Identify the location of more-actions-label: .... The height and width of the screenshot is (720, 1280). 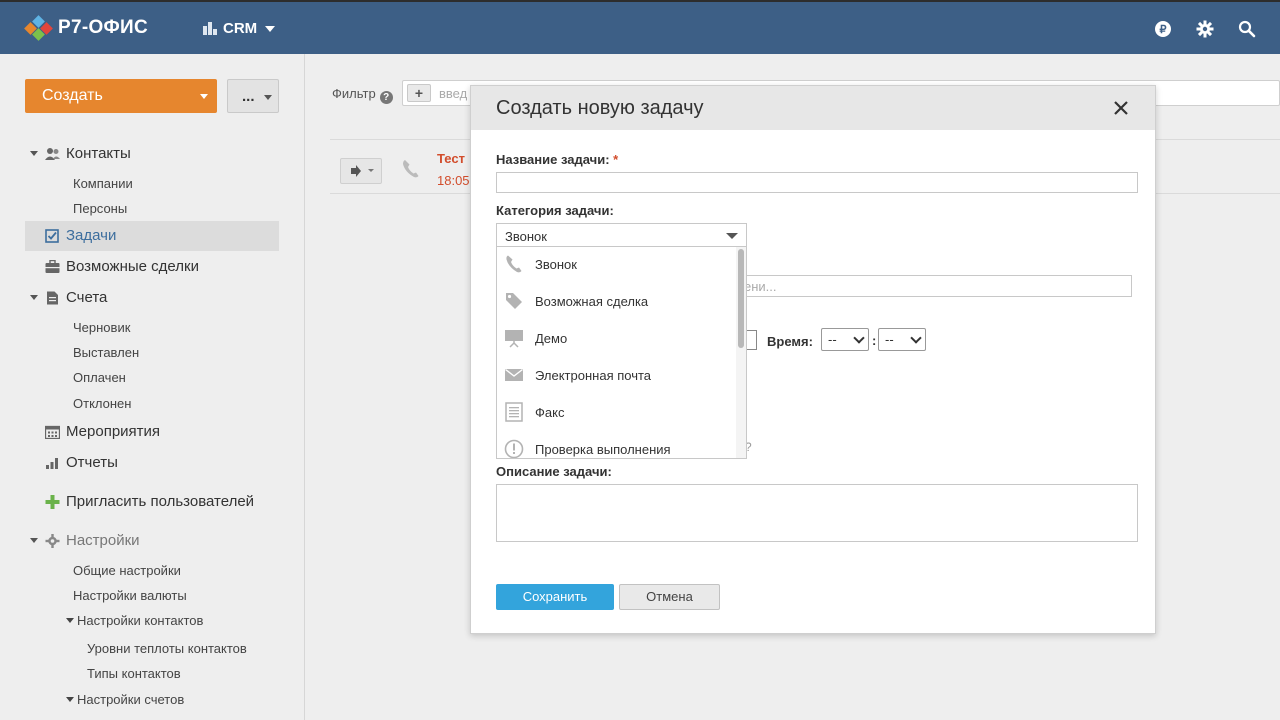
(248, 96).